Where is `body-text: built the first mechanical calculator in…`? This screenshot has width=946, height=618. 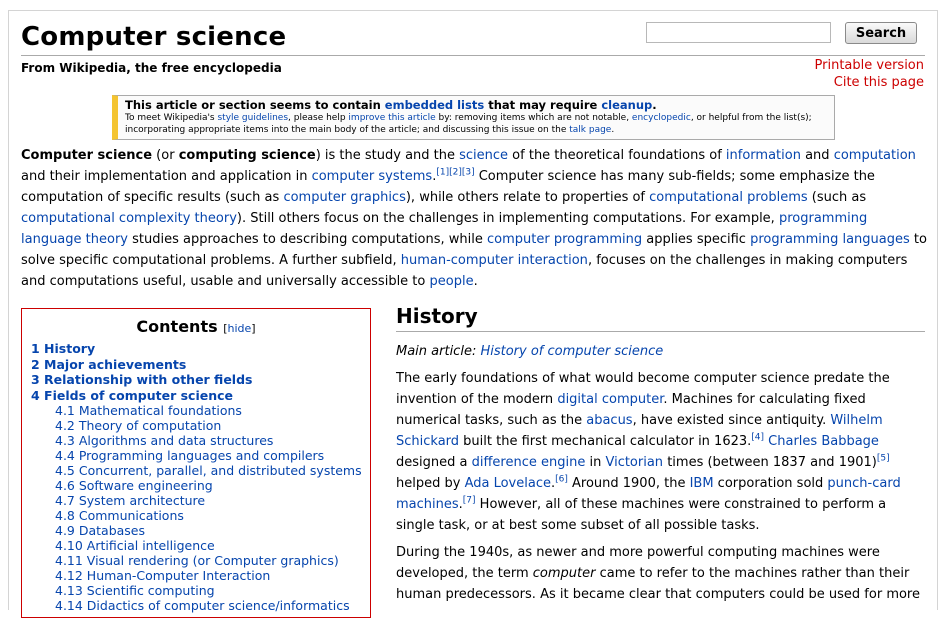 body-text: built the first mechanical calculator in… is located at coordinates (605, 441).